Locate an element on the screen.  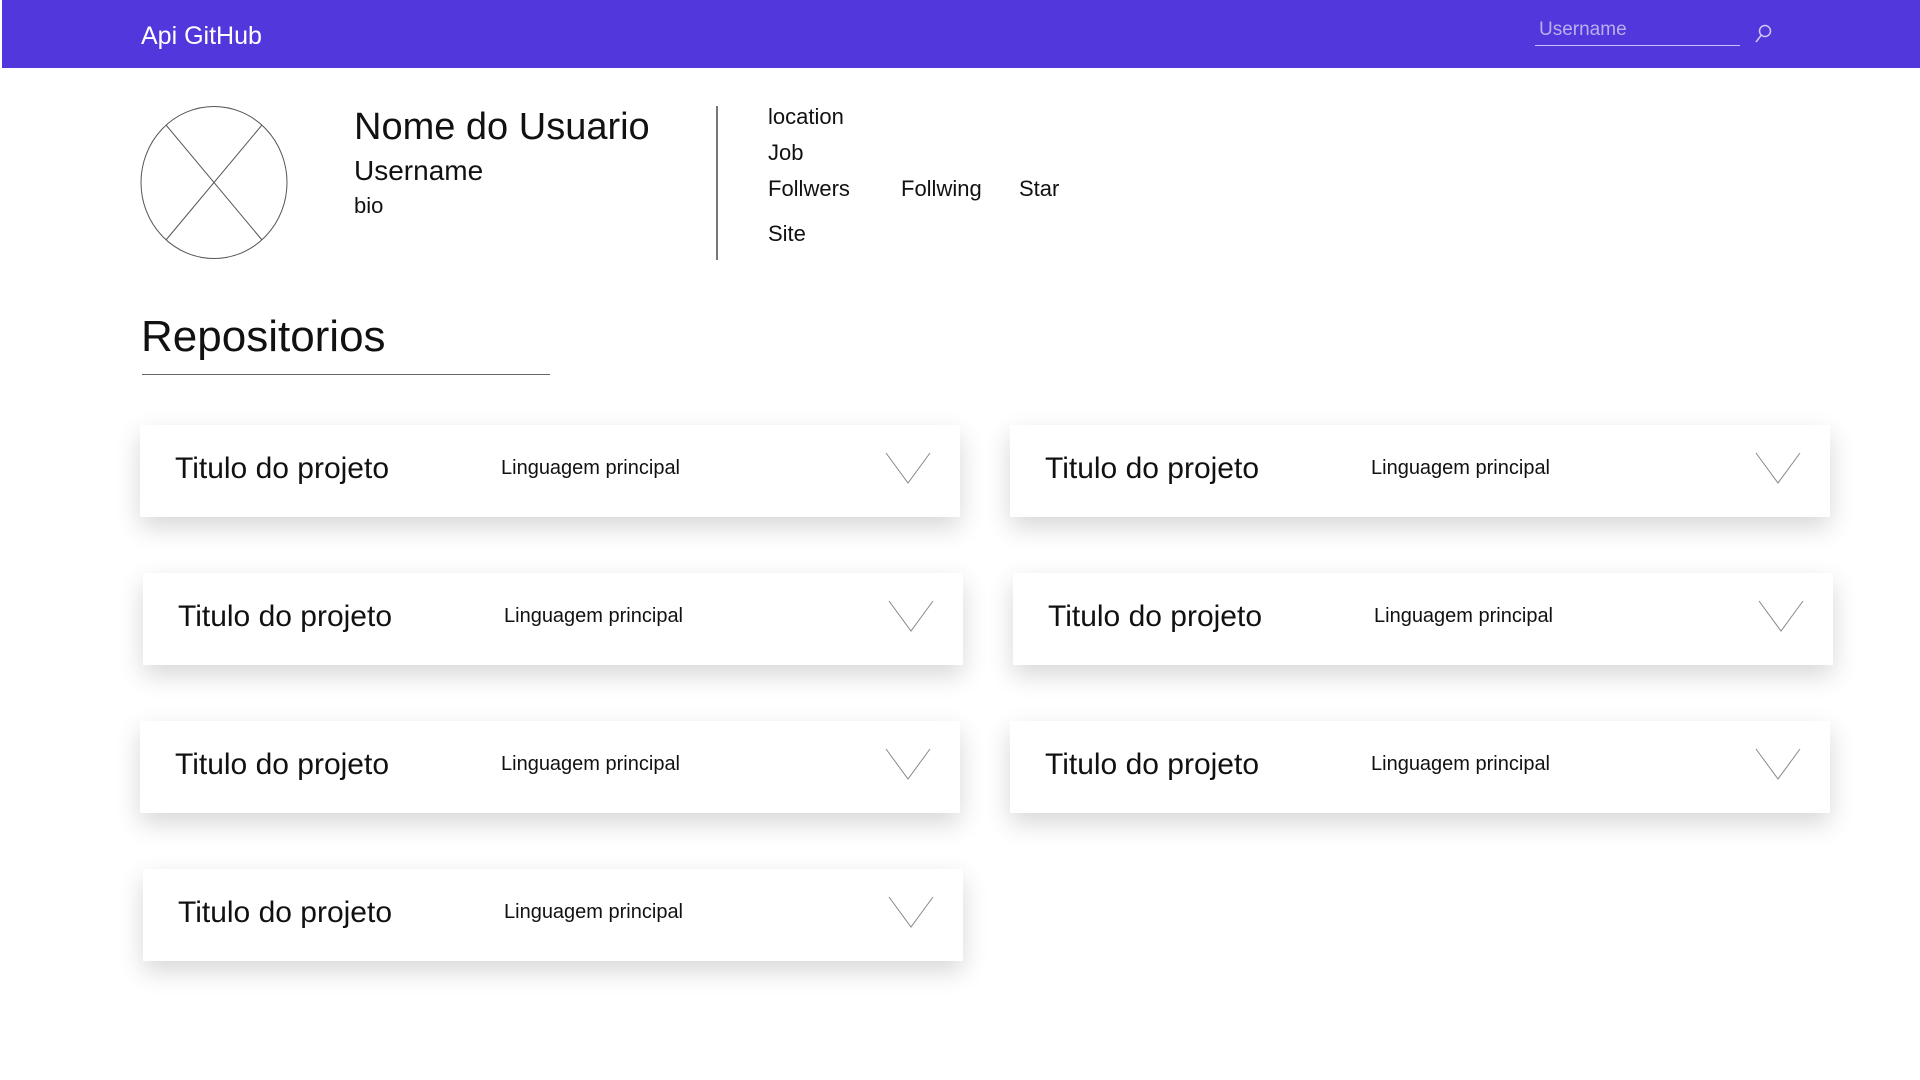
repositories-heading: Repositorios is located at coordinates (263, 336).